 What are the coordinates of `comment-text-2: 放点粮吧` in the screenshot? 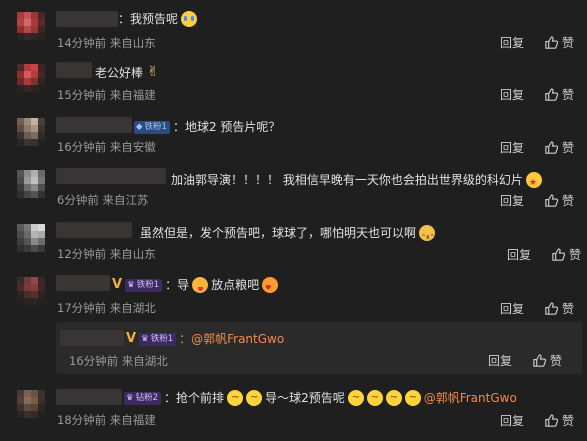 It's located at (235, 285).